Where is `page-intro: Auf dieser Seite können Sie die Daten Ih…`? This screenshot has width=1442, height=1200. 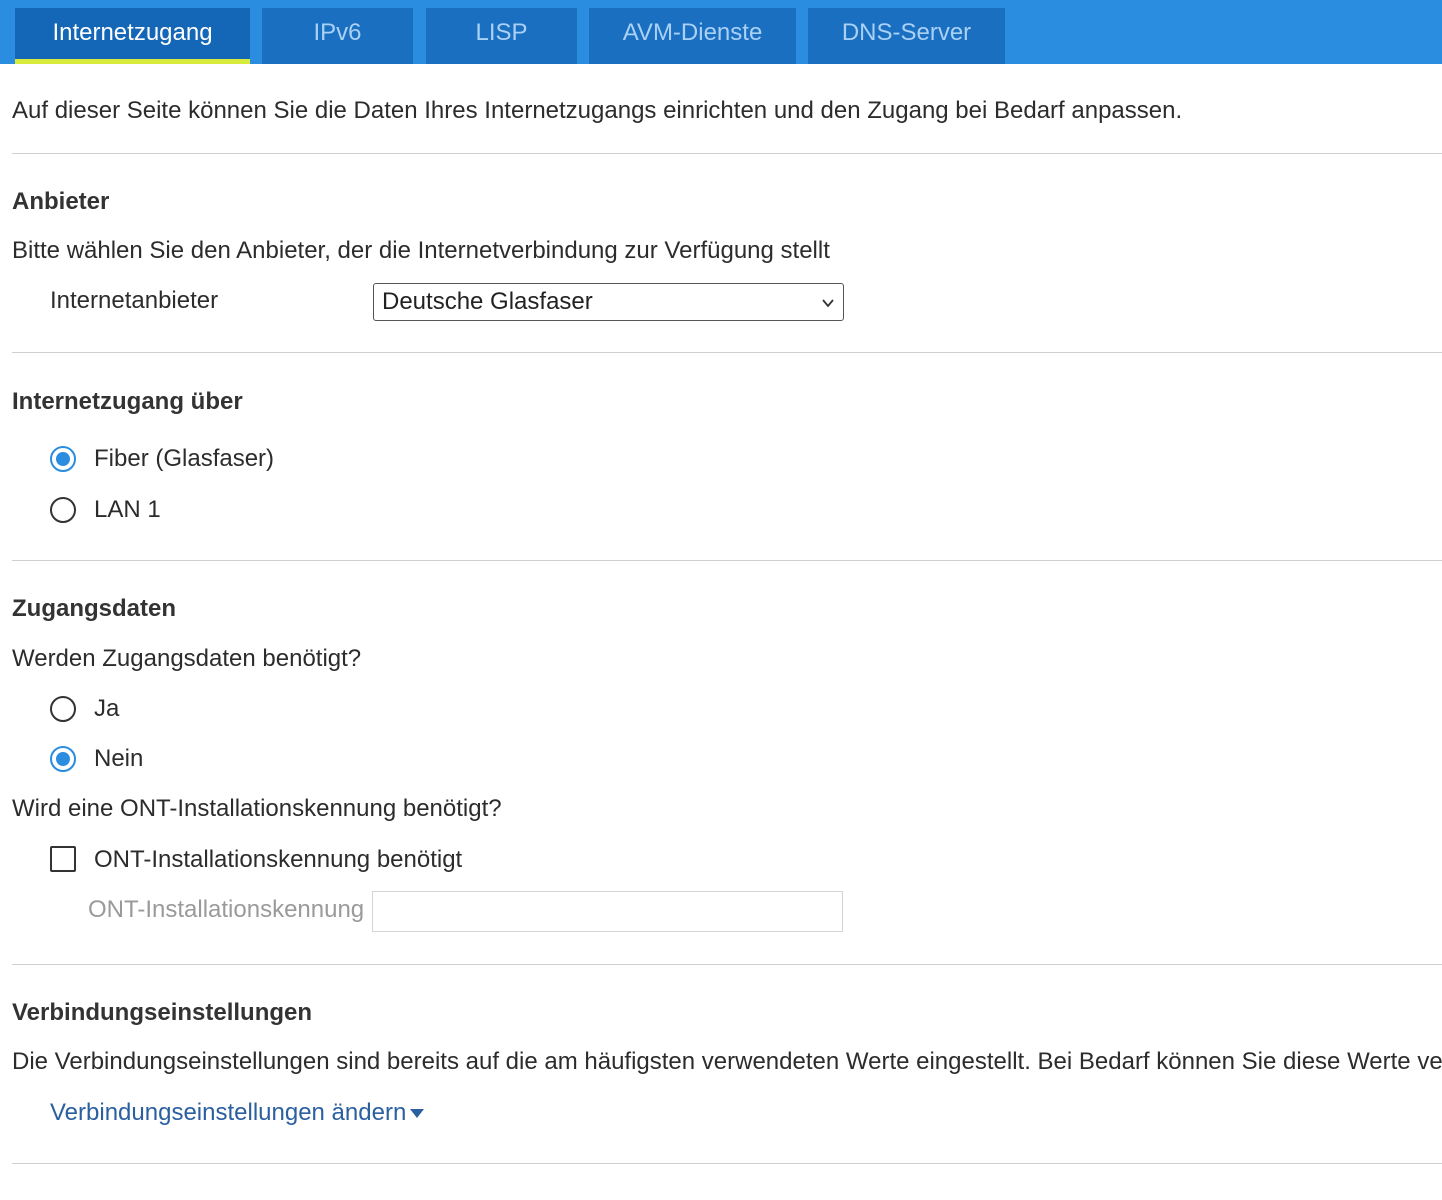 page-intro: Auf dieser Seite können Sie die Daten Ih… is located at coordinates (597, 110).